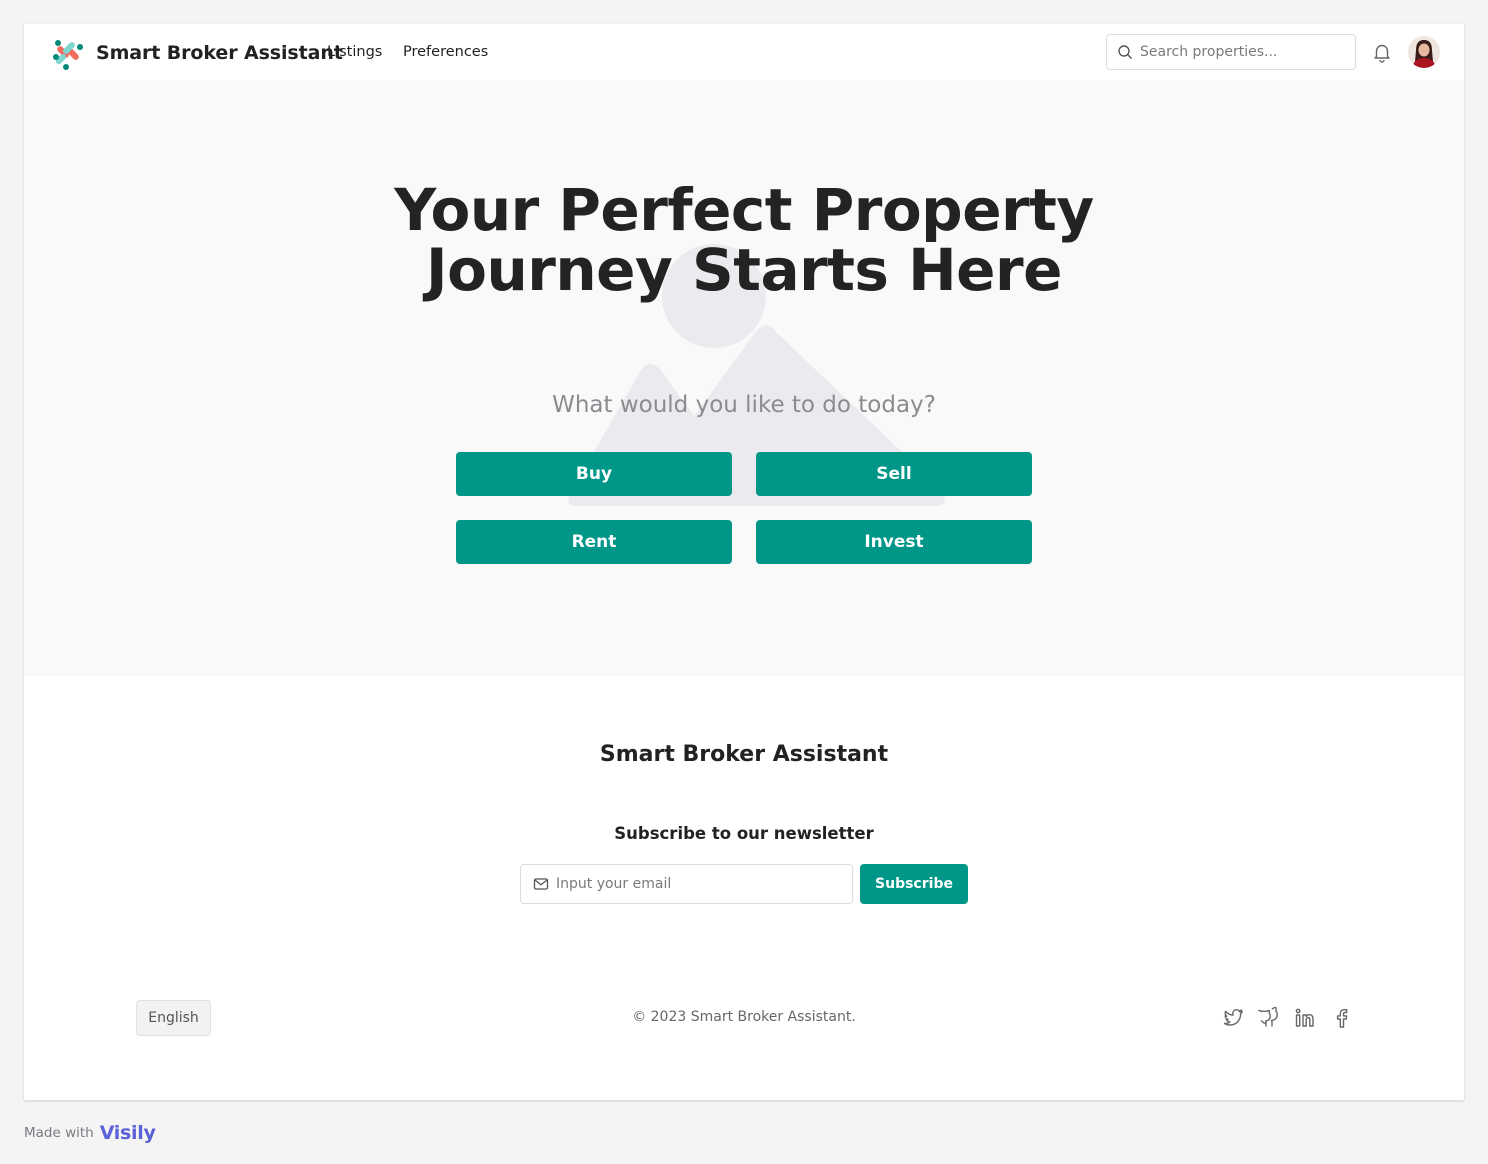 This screenshot has width=1488, height=1164. Describe the element at coordinates (127, 1133) in the screenshot. I see `visily-logo: Visily` at that location.